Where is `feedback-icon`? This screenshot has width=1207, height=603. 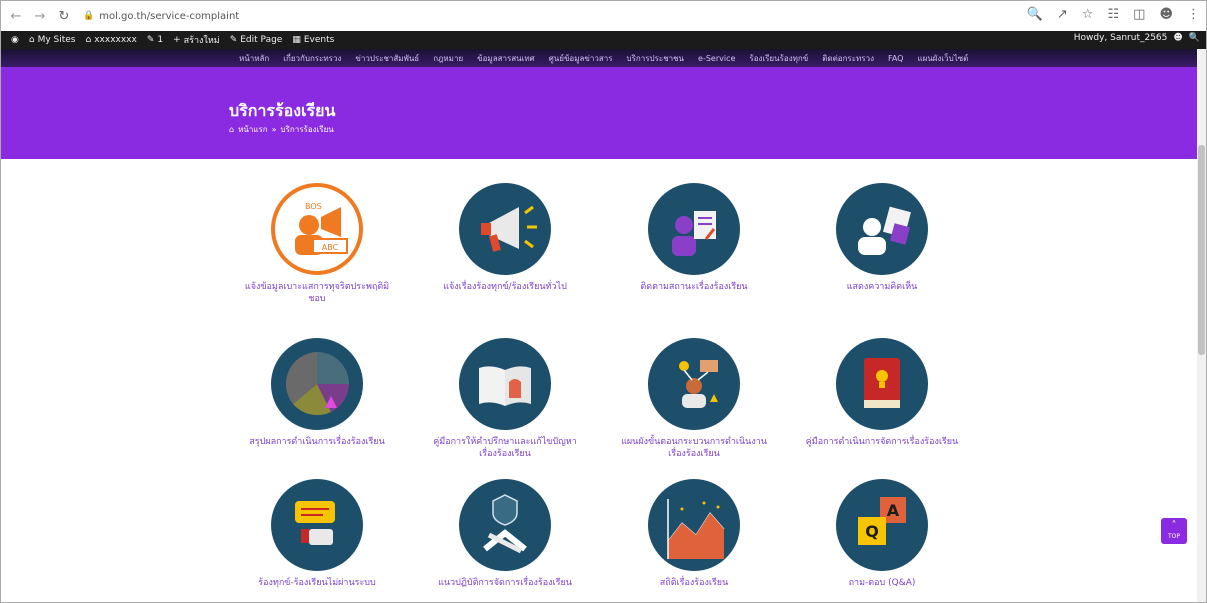
feedback-icon is located at coordinates (882, 229).